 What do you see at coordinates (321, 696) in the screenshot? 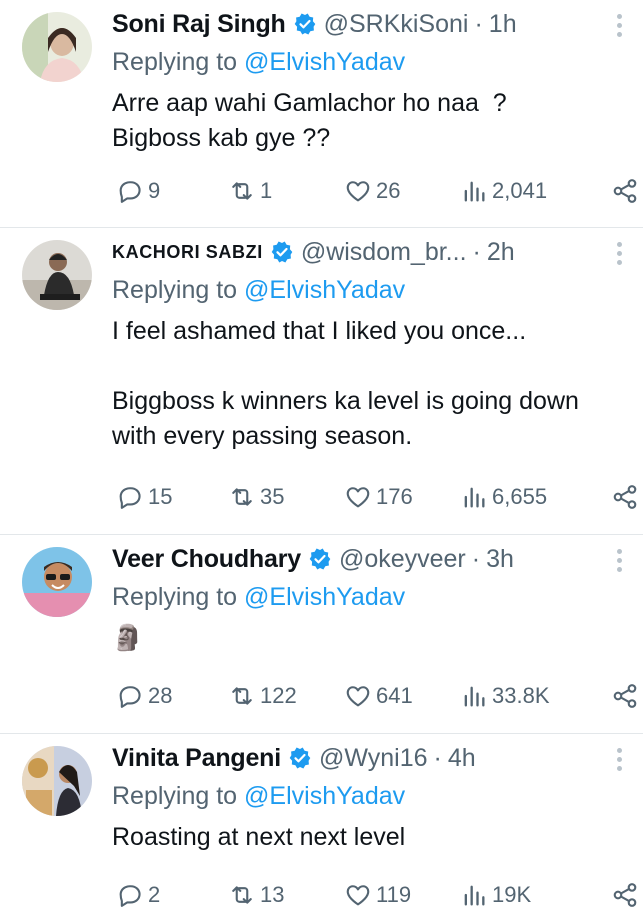
I see `action-bar: 28 122 641 33.8K` at bounding box center [321, 696].